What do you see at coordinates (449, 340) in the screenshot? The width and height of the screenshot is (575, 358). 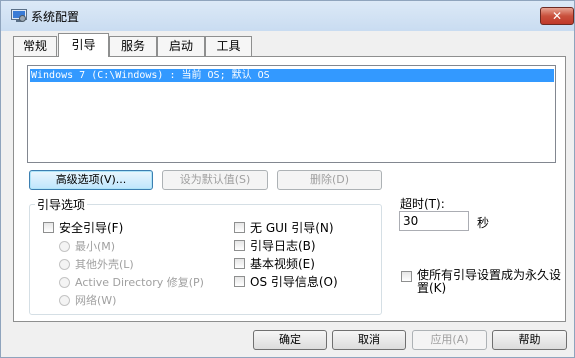 I see `apply-button: 应用(A)` at bounding box center [449, 340].